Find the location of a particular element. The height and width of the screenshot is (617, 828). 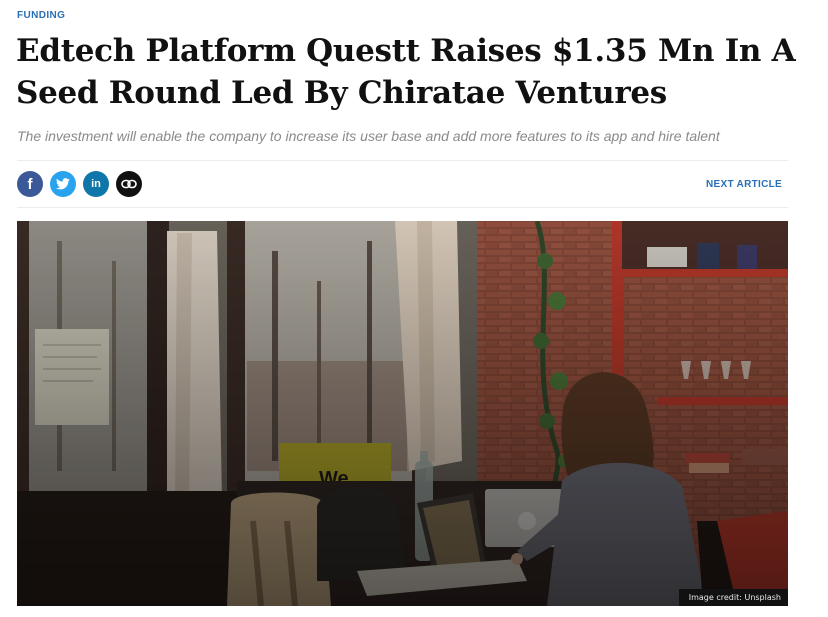

divider-bottom is located at coordinates (402, 207).